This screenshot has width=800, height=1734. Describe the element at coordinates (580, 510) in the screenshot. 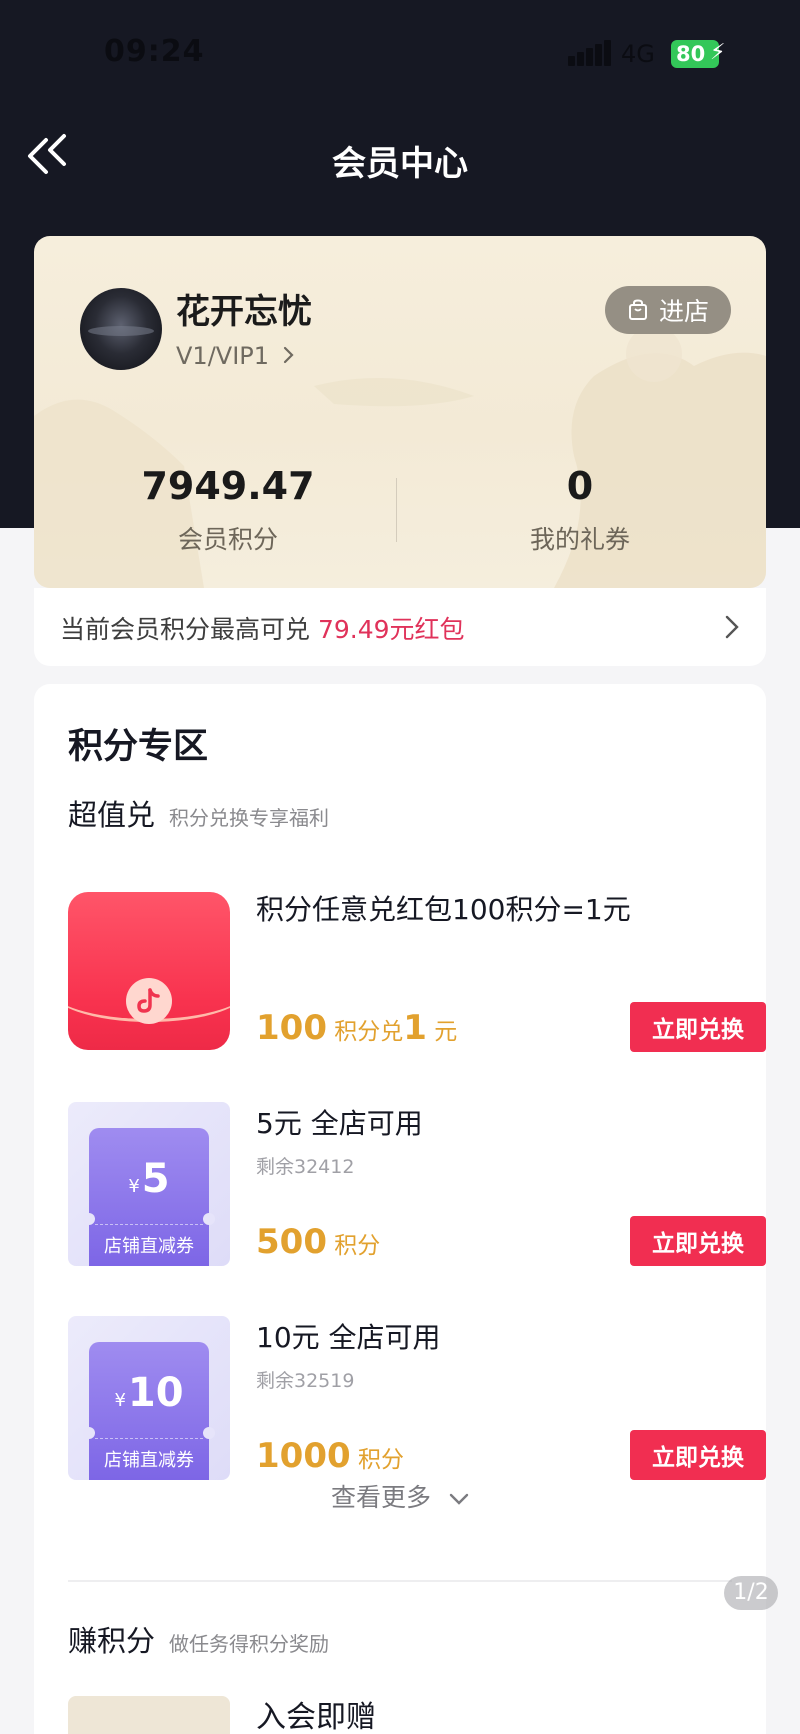

I see `coupons-stat: 0 我的礼券` at that location.